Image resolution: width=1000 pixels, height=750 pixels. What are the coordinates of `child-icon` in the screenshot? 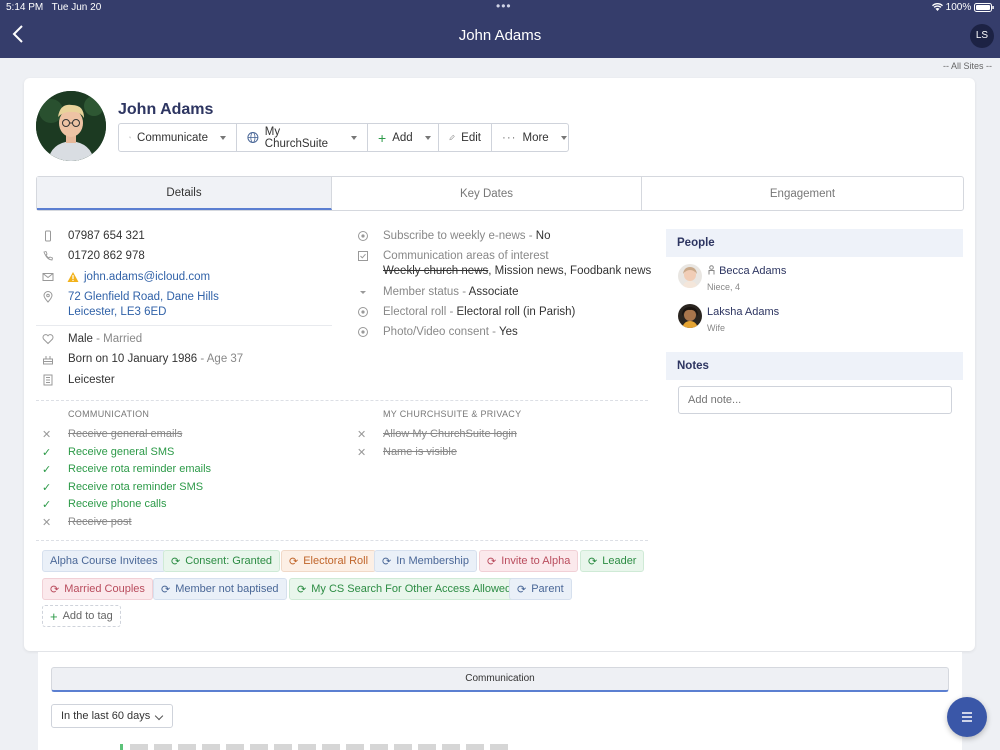 It's located at (711, 270).